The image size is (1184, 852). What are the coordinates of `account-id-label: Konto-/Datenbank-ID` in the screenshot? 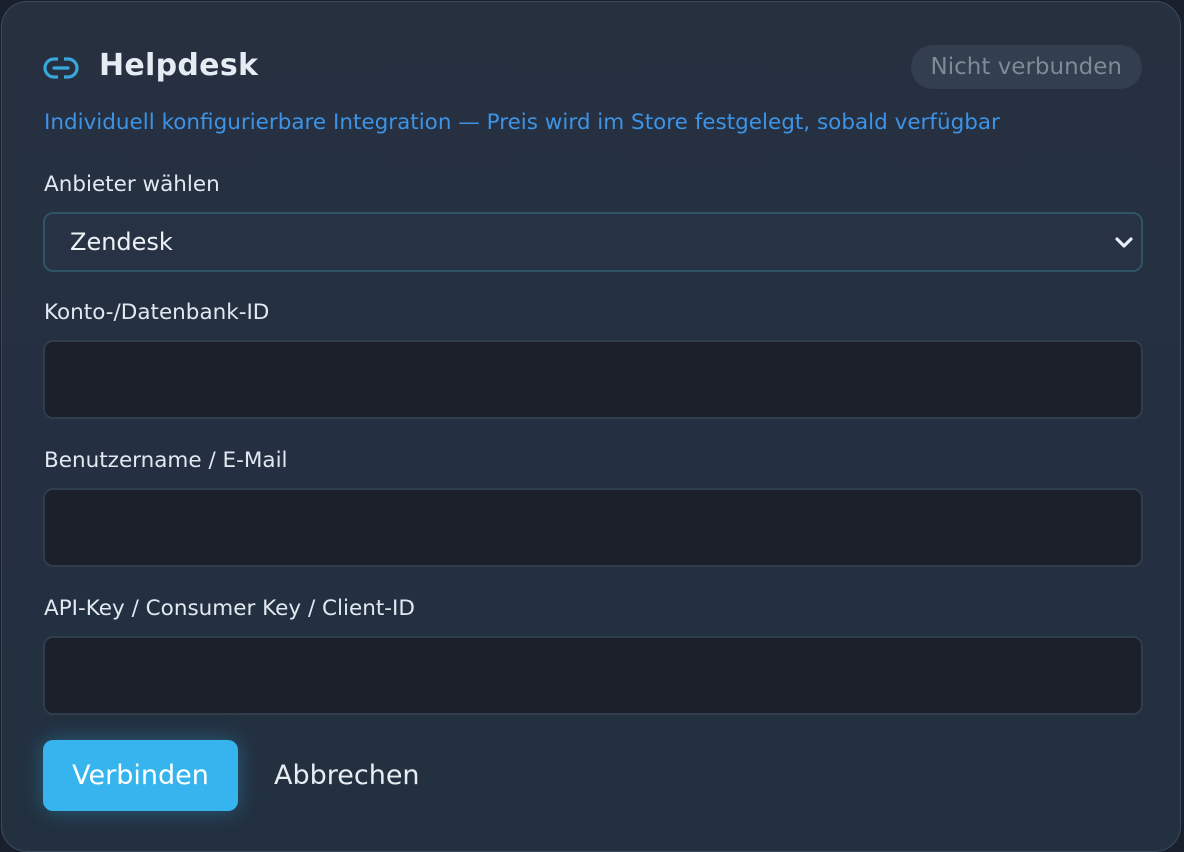 It's located at (157, 312).